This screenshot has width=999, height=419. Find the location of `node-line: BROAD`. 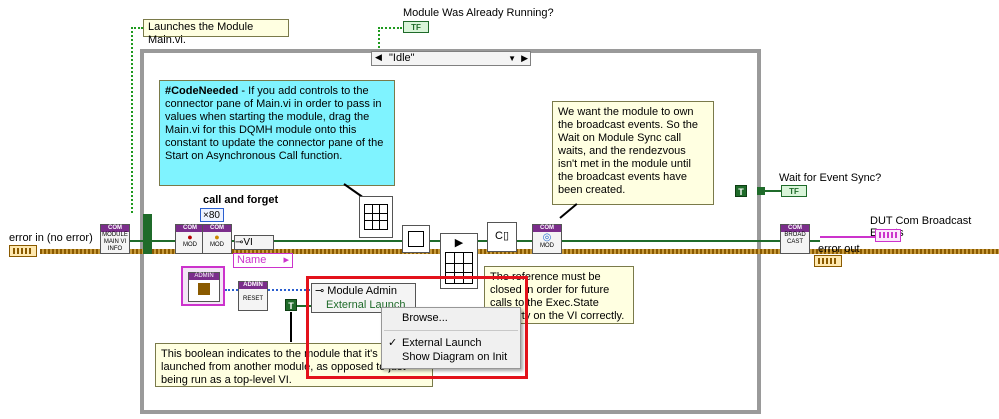

node-line: BROAD is located at coordinates (795, 235).